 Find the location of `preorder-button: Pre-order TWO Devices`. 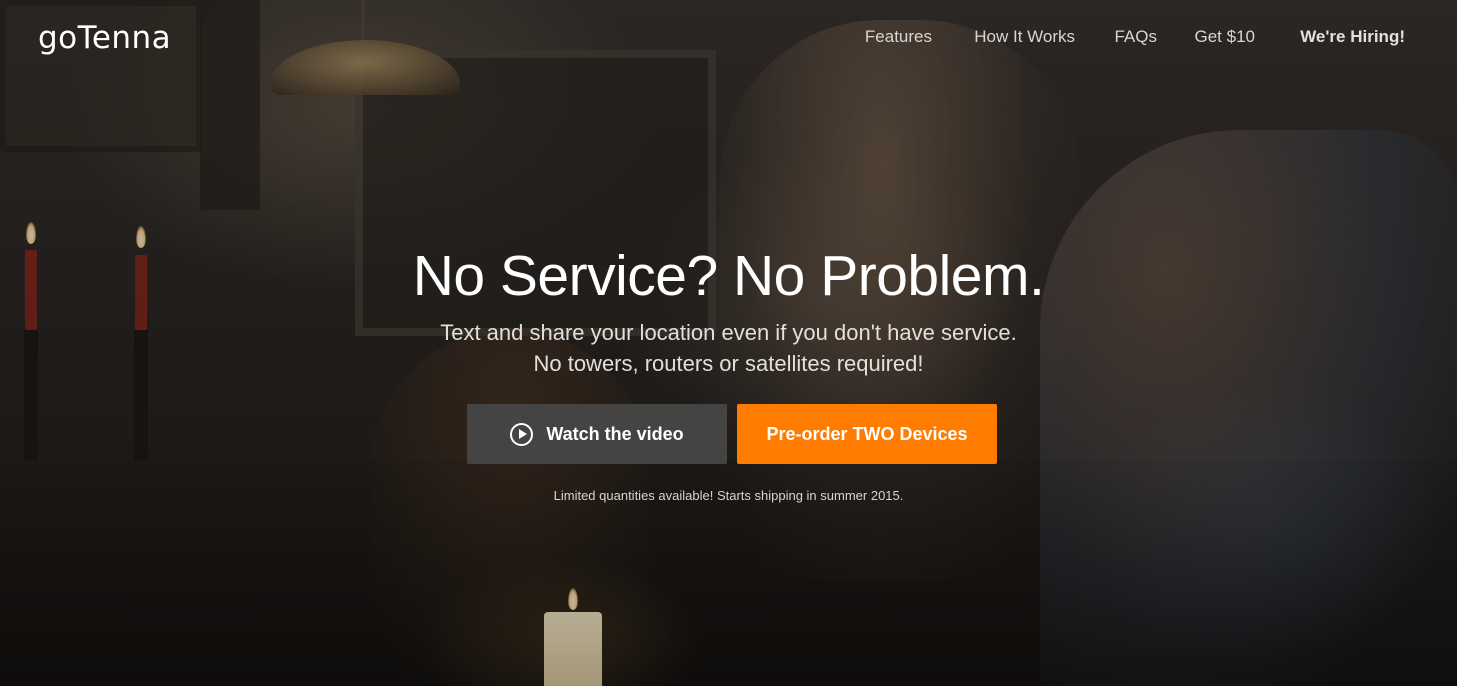

preorder-button: Pre-order TWO Devices is located at coordinates (867, 434).